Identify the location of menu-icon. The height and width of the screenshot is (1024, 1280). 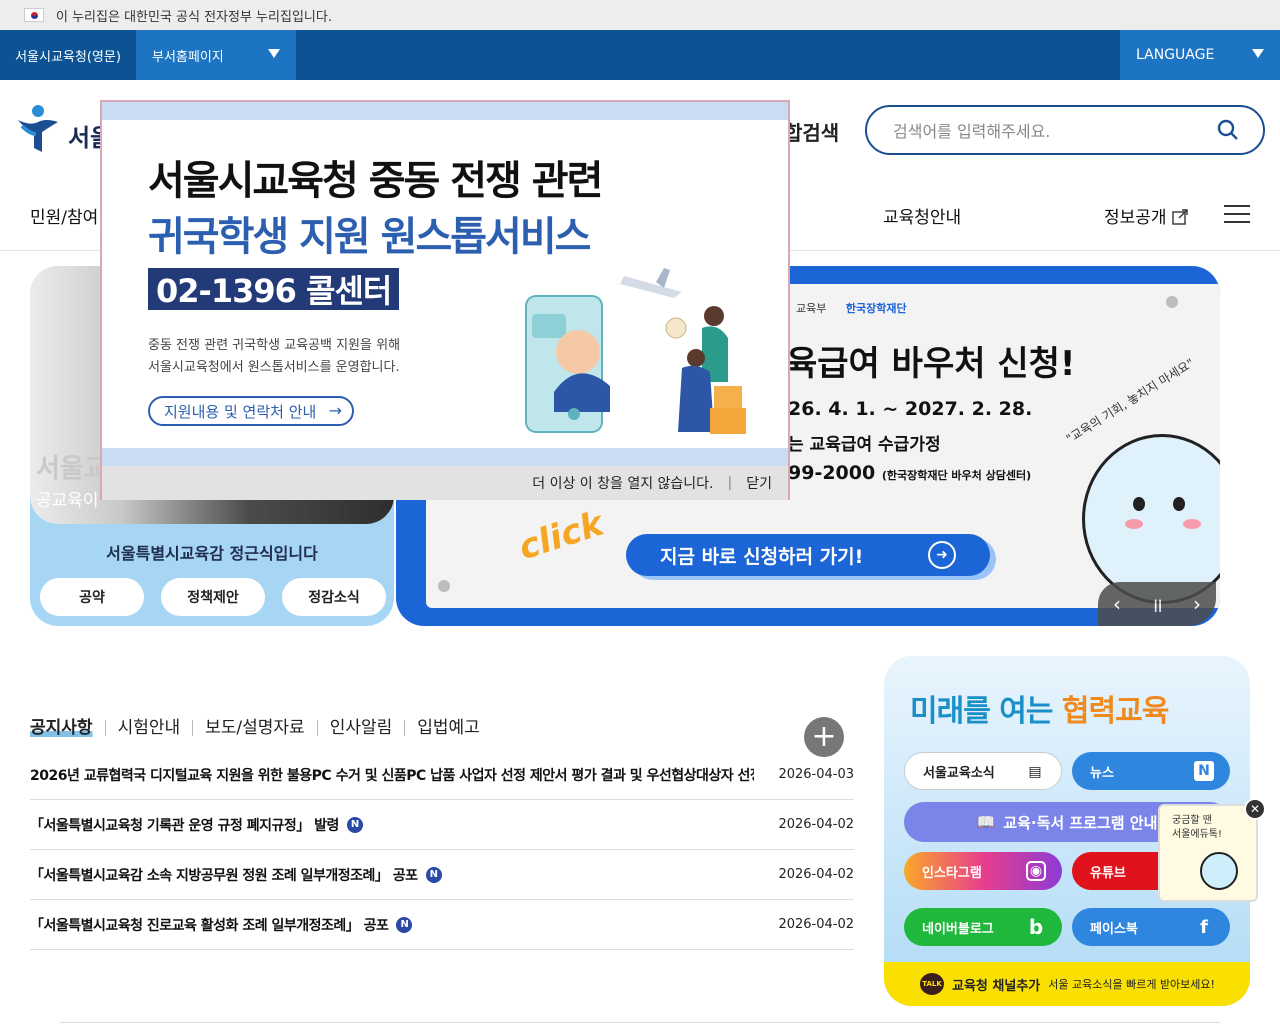
(1237, 215).